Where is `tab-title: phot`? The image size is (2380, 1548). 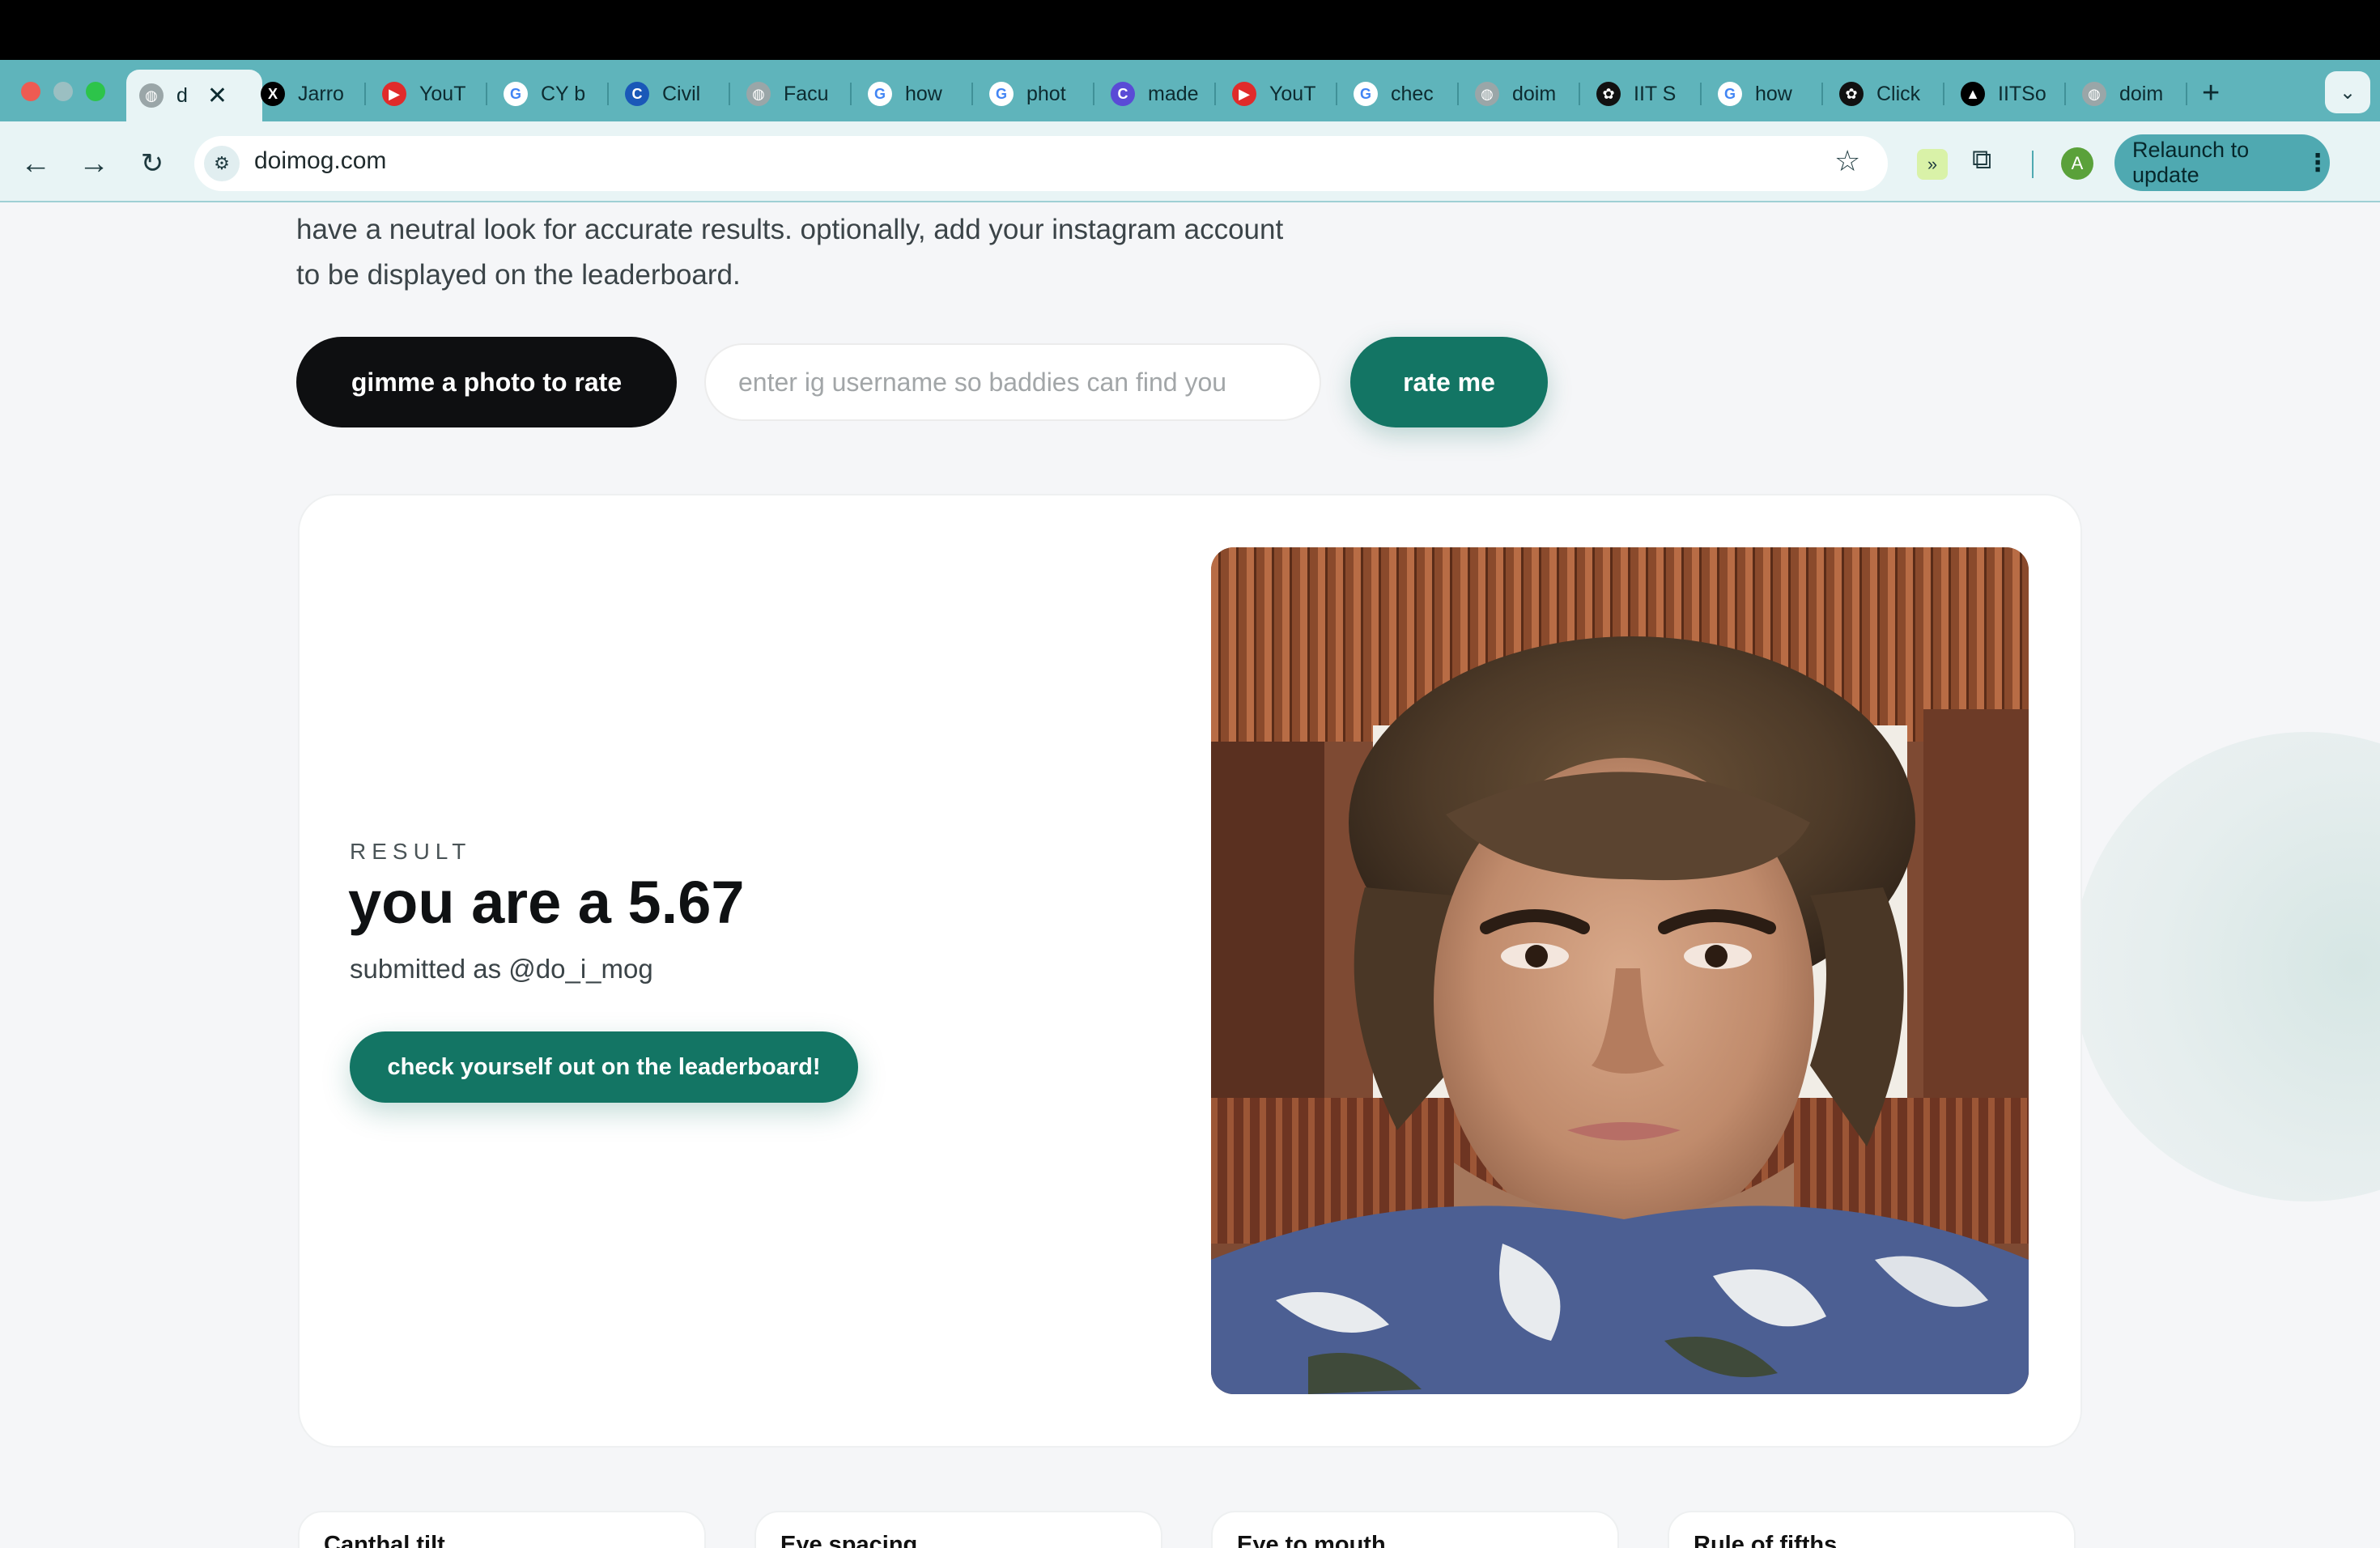 tab-title: phot is located at coordinates (1046, 93).